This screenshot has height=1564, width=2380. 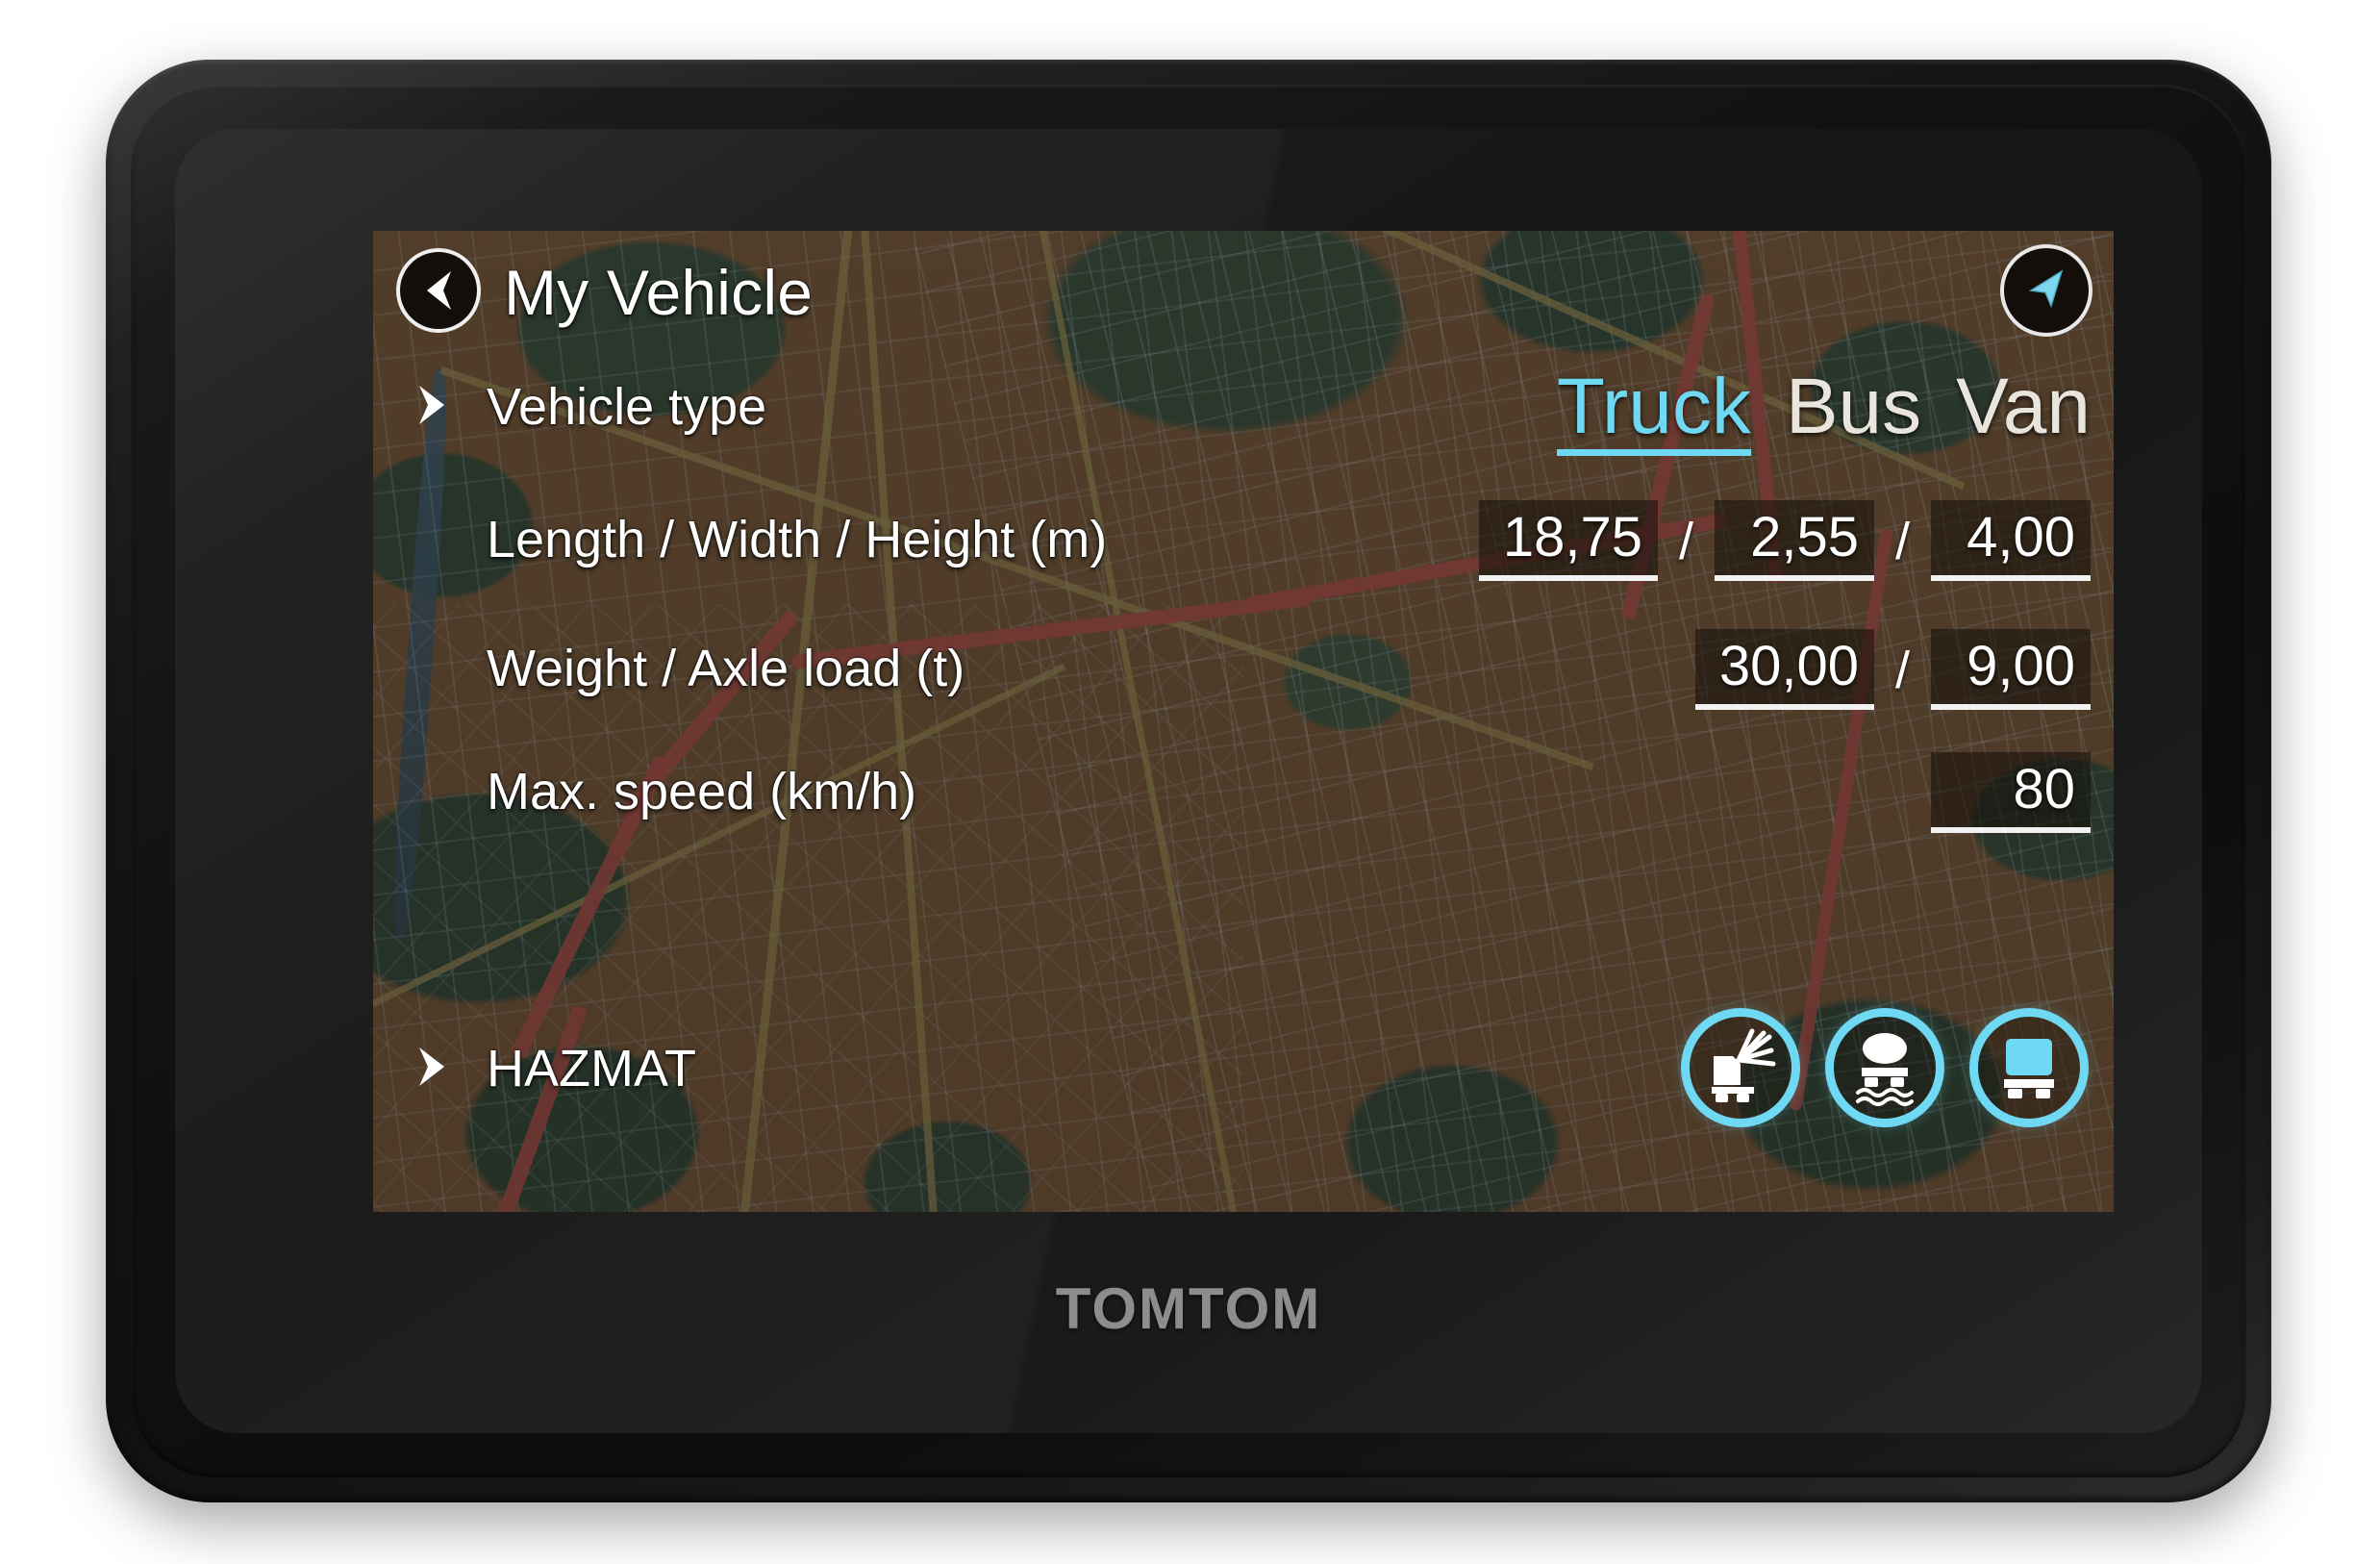 I want to click on height-field: 4,00, so click(x=2011, y=540).